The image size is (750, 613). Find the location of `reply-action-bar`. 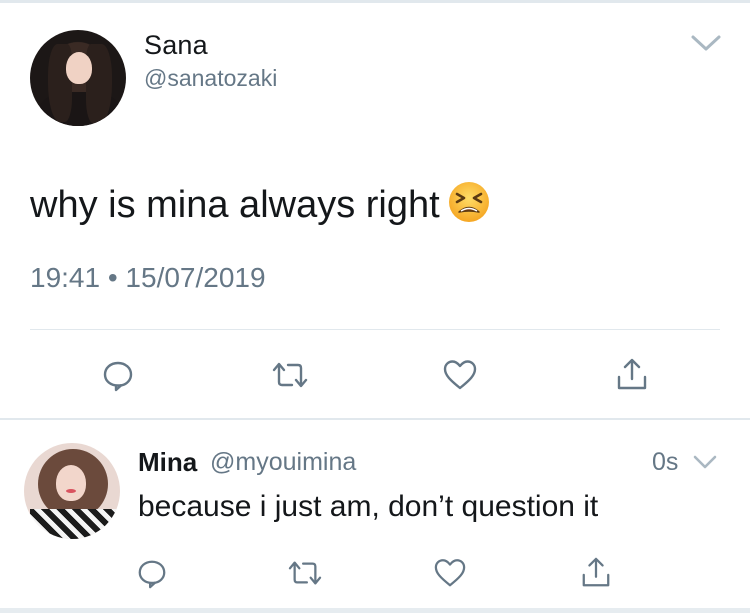

reply-action-bar is located at coordinates (375, 573).